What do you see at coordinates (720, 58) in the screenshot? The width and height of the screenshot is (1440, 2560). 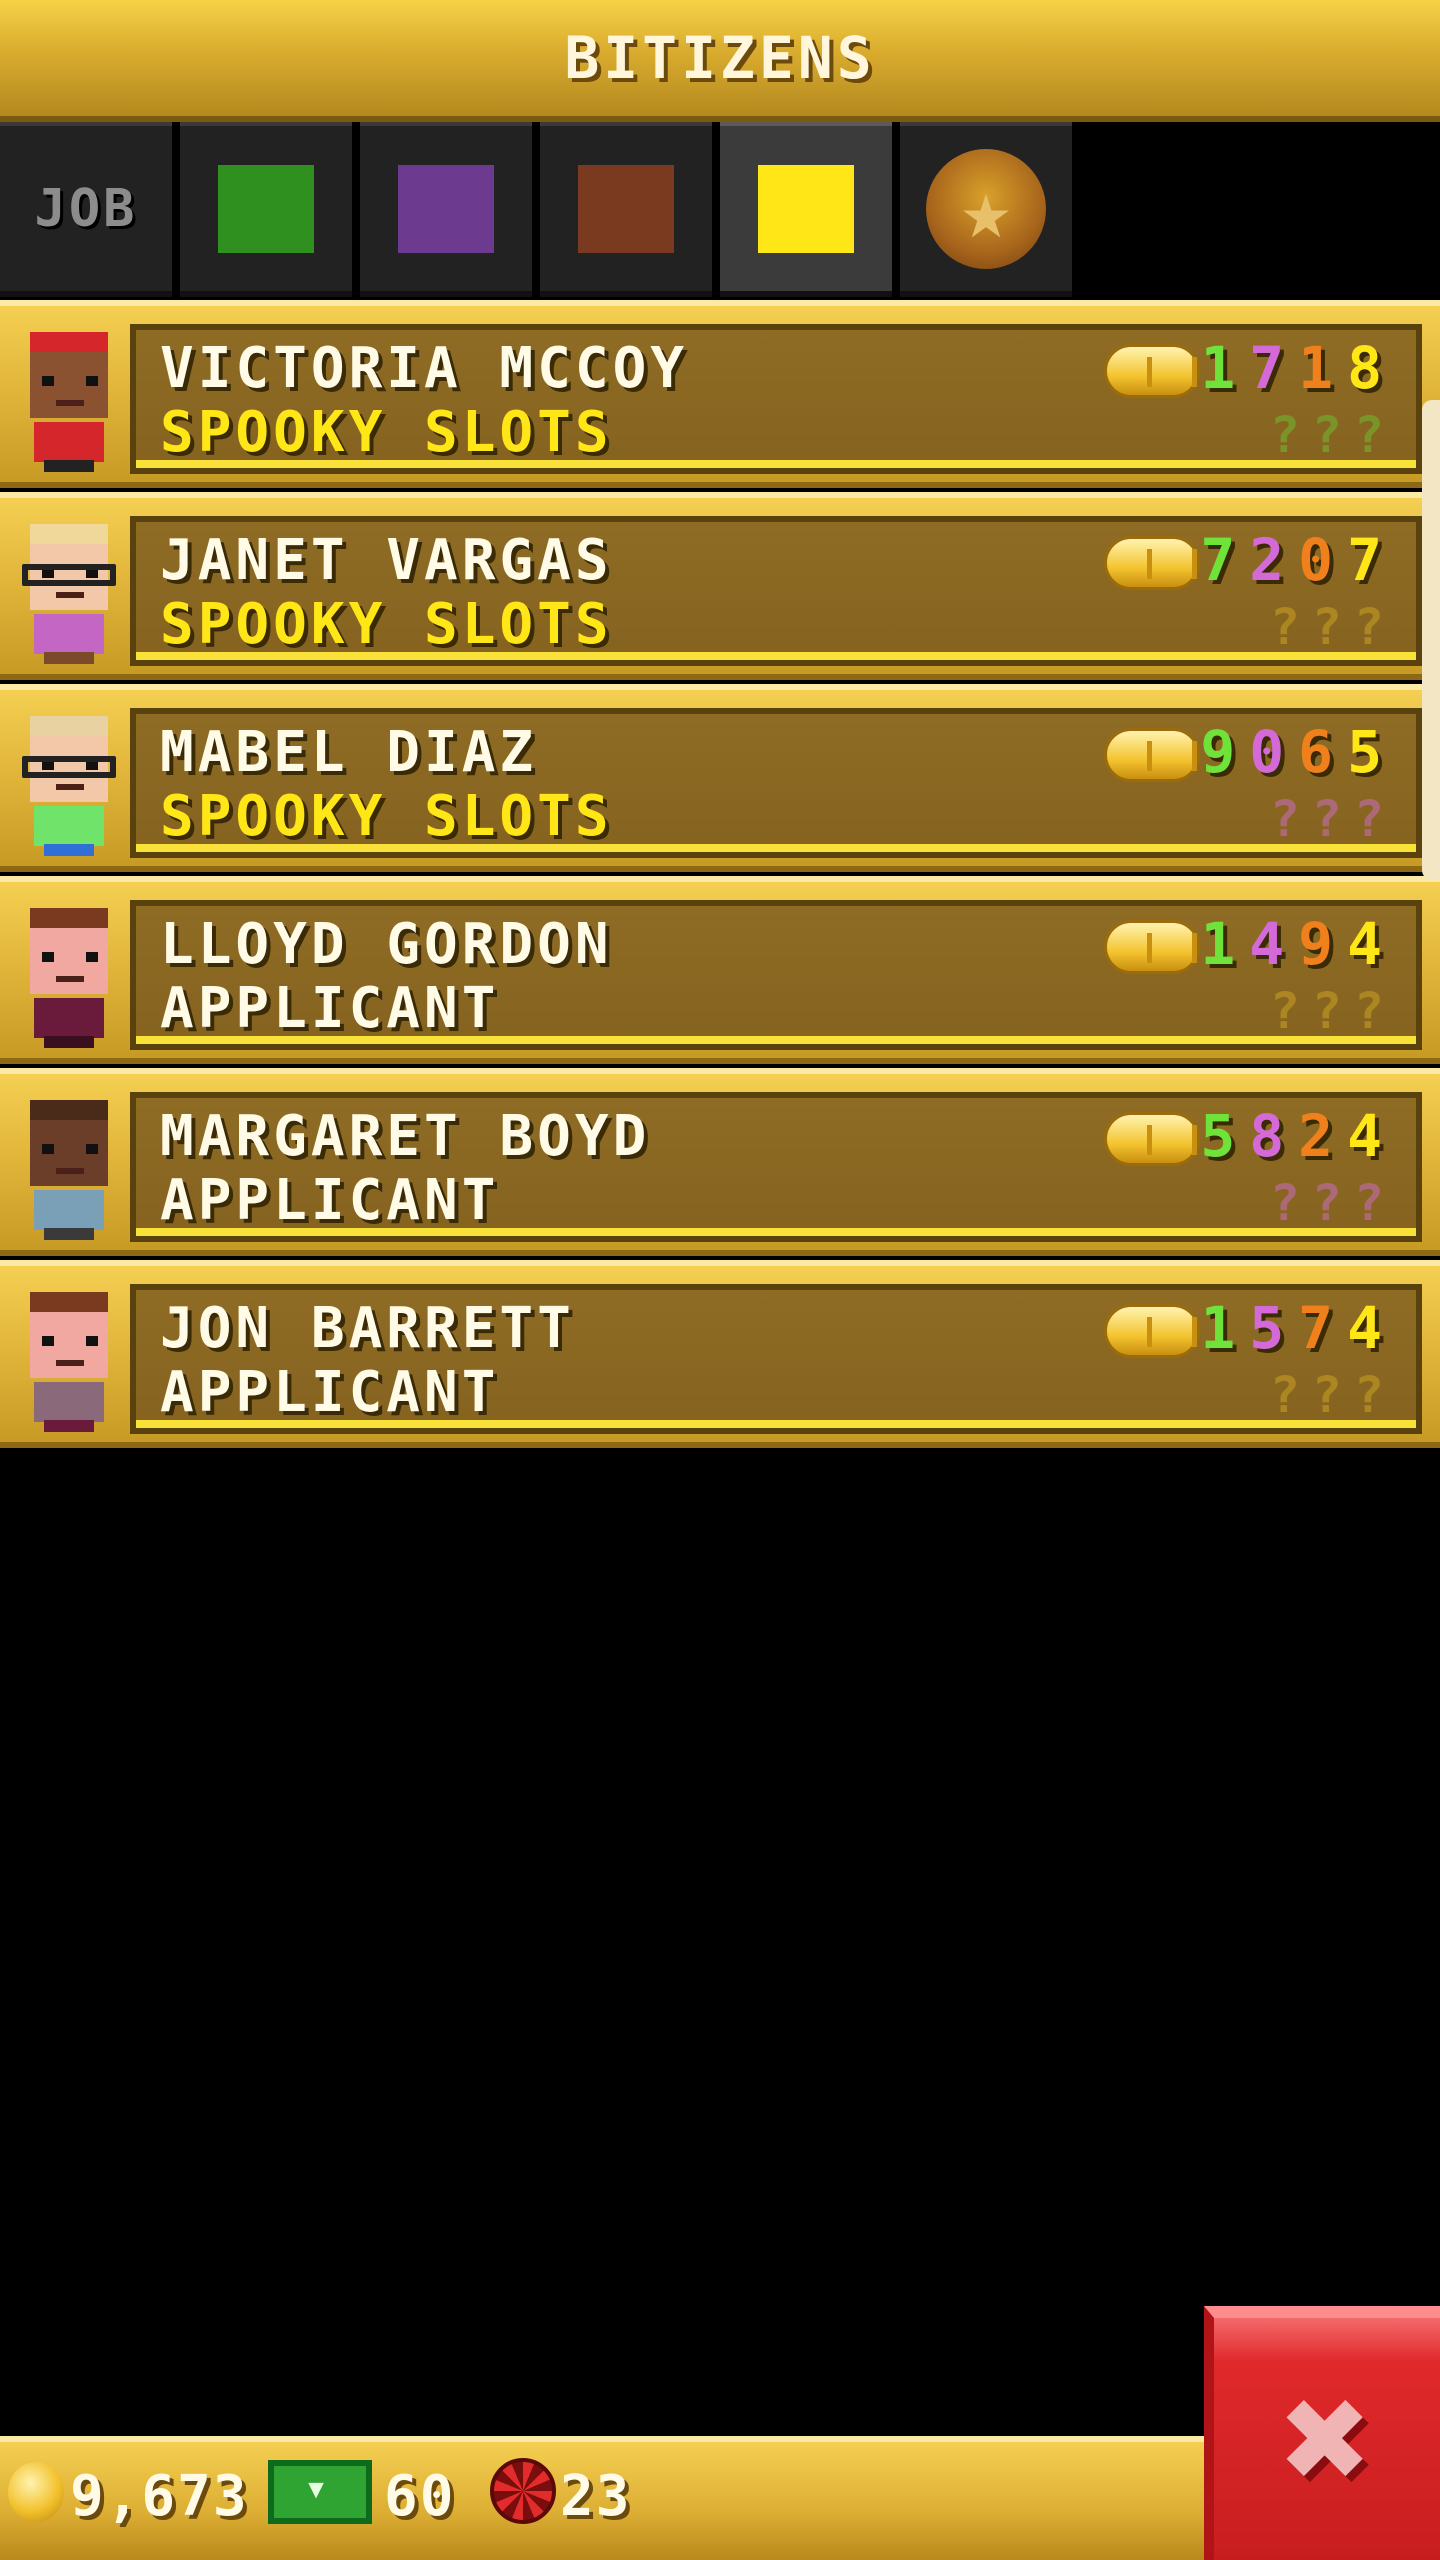 I see `page-title: BITIZENS` at bounding box center [720, 58].